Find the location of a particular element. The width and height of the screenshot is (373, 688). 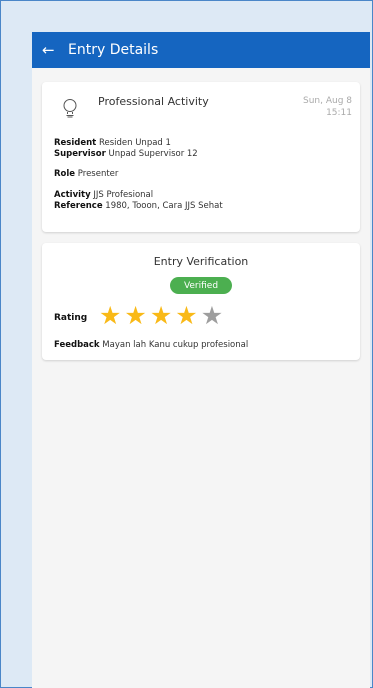

verification-title: Entry Verification is located at coordinates (201, 261).